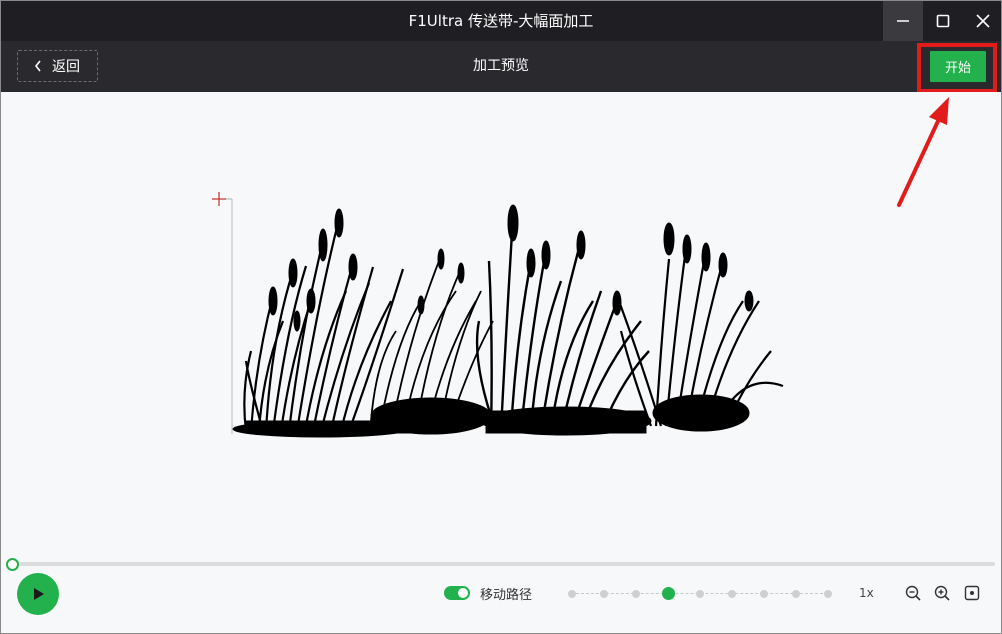 The width and height of the screenshot is (1002, 634). What do you see at coordinates (923, 152) in the screenshot?
I see `annotation-arrow` at bounding box center [923, 152].